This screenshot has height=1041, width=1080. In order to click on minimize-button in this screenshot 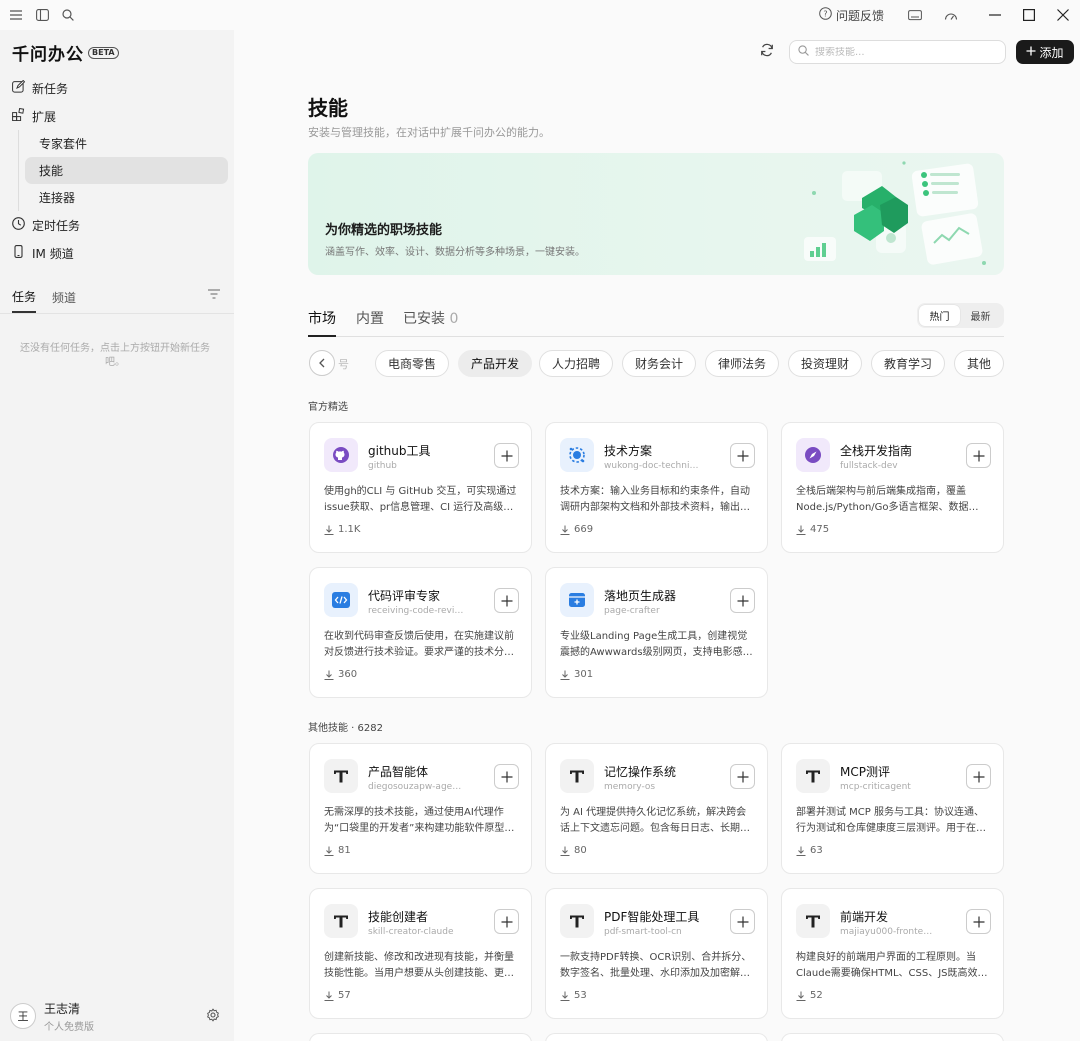, I will do `click(995, 15)`.